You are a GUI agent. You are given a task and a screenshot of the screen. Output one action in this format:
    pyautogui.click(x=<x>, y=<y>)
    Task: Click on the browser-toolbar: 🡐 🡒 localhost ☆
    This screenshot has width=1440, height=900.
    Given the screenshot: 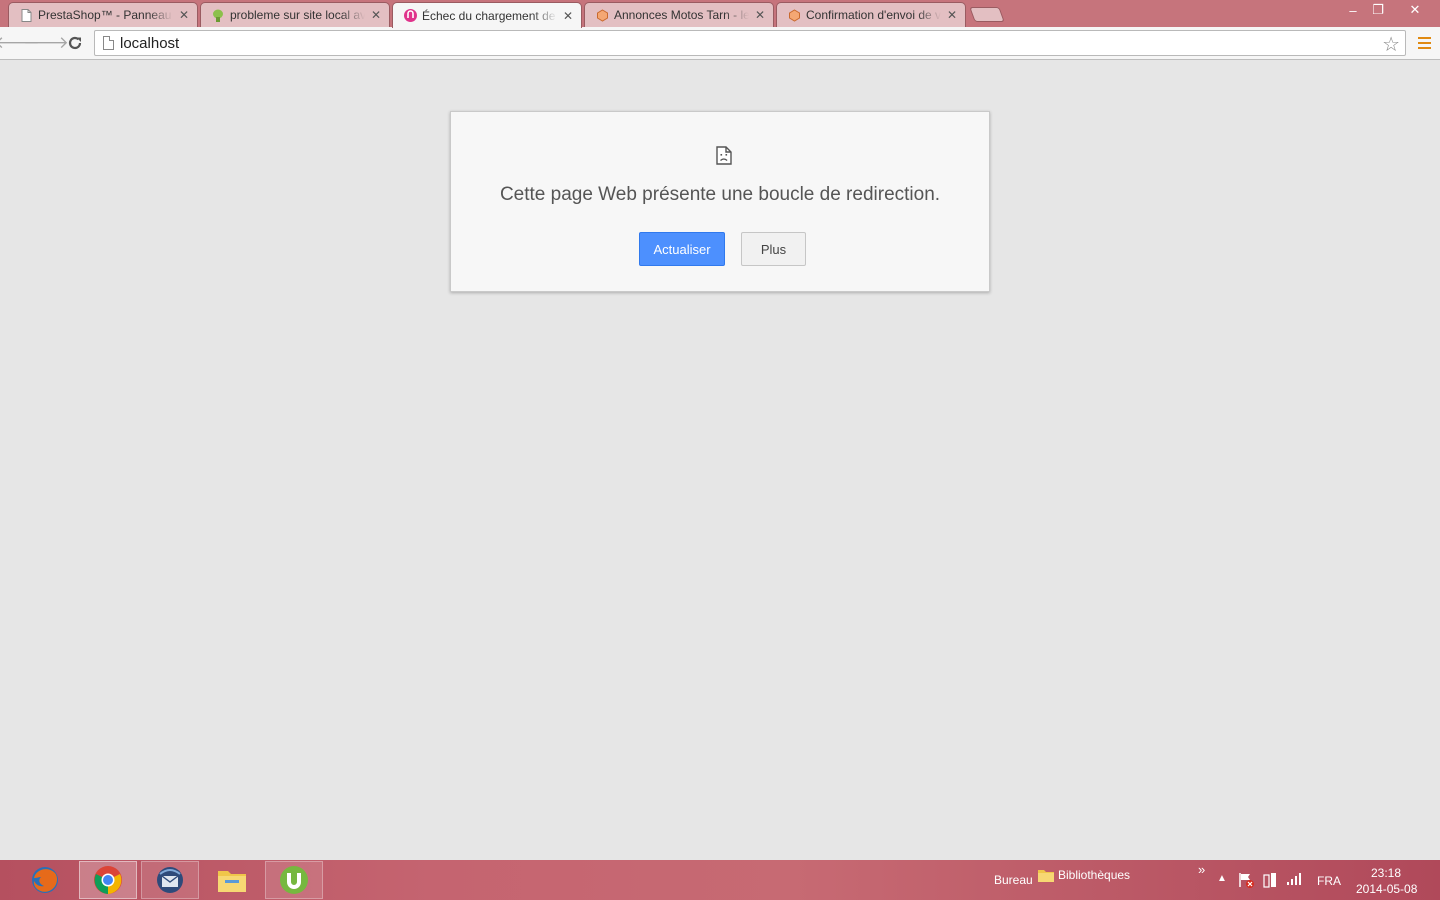 What is the action you would take?
    pyautogui.click(x=720, y=43)
    